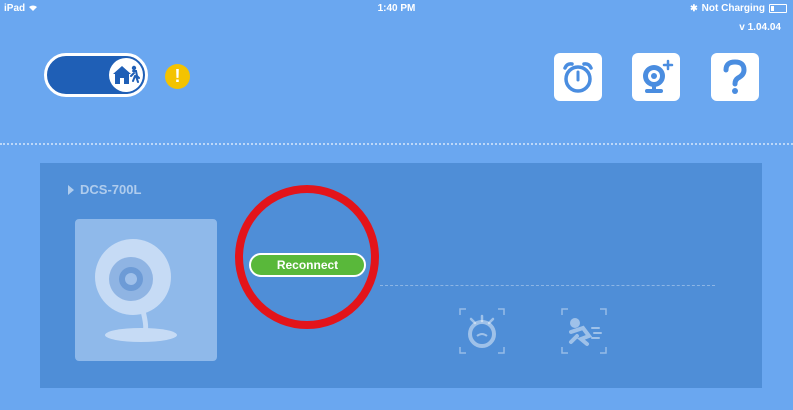 This screenshot has width=793, height=410. I want to click on section-divider, so click(396, 144).